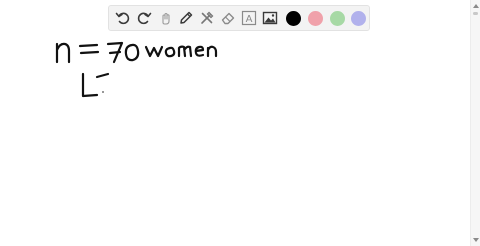 The width and height of the screenshot is (480, 246). Describe the element at coordinates (102, 75) in the screenshot. I see `ink-dash` at that location.